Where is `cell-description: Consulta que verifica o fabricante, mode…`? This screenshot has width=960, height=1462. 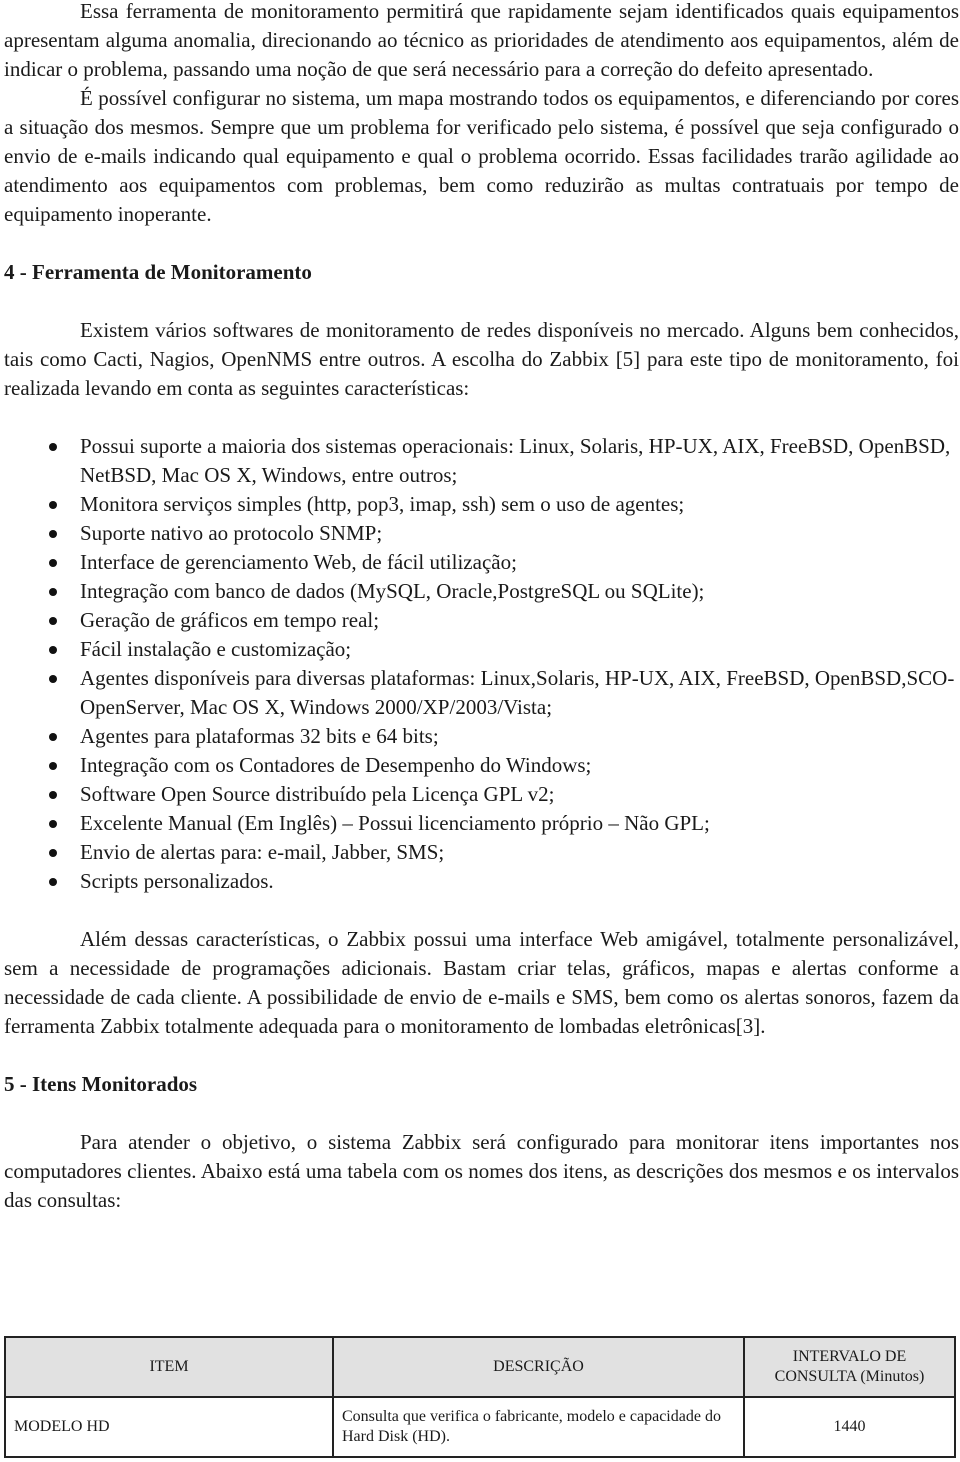 cell-description: Consulta que verifica o fabricante, mode… is located at coordinates (538, 1427).